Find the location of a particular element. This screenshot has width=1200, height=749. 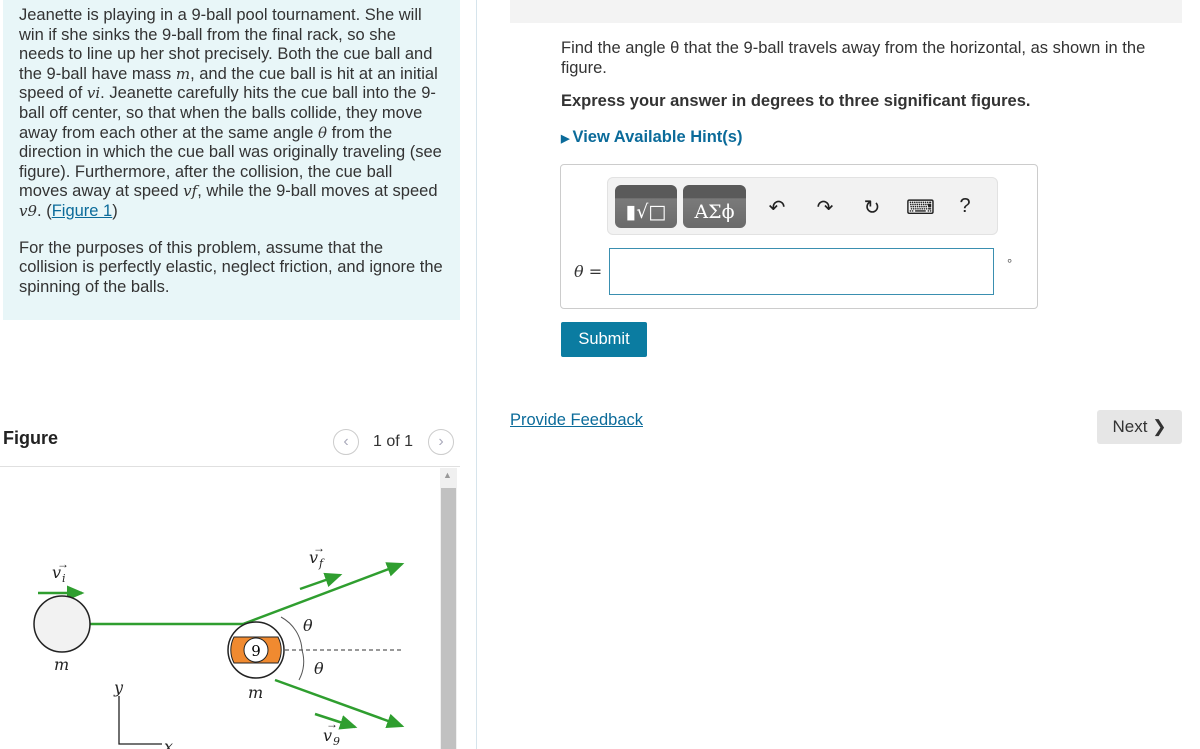

greek-symbols-button: ΑΣϕ is located at coordinates (714, 206).